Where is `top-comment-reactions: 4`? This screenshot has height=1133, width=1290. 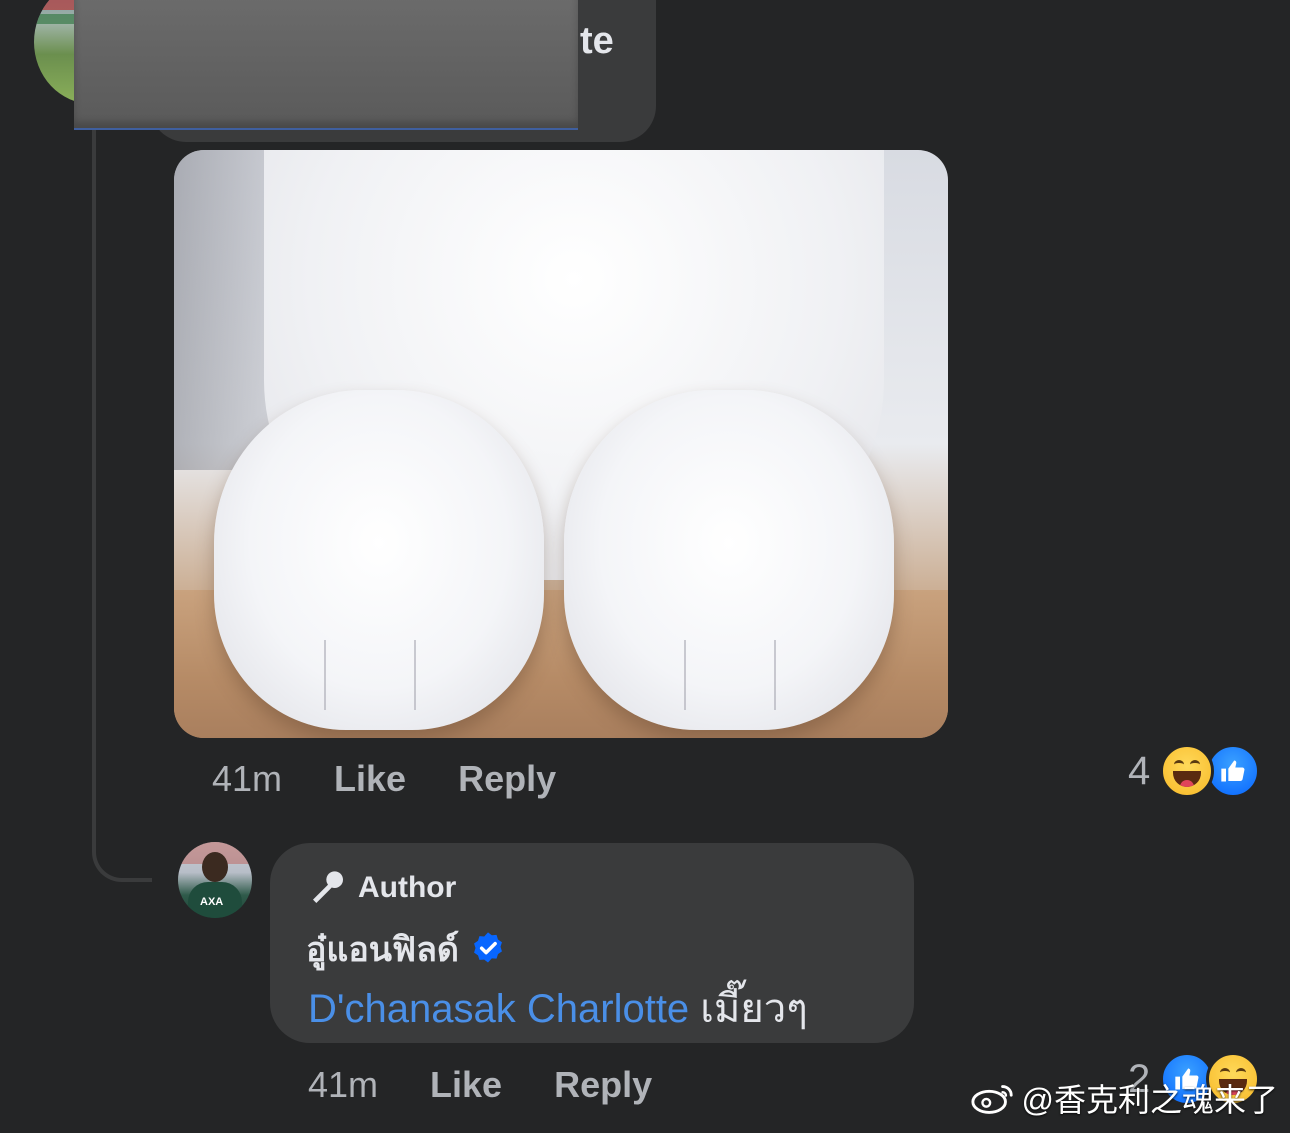
top-comment-reactions: 4 is located at coordinates (1194, 771).